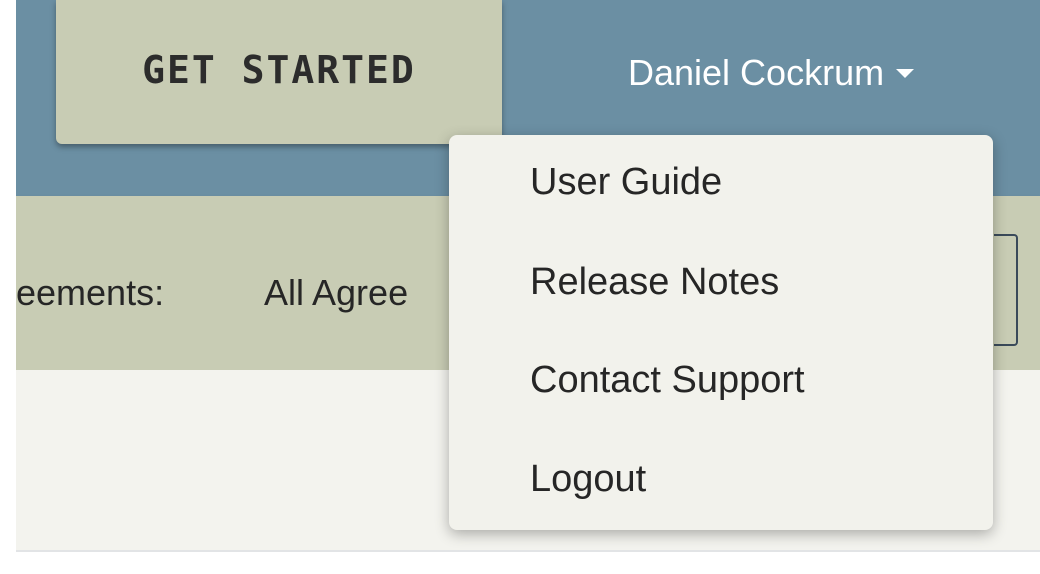 This screenshot has width=1040, height=574. I want to click on caret-down-icon, so click(905, 73).